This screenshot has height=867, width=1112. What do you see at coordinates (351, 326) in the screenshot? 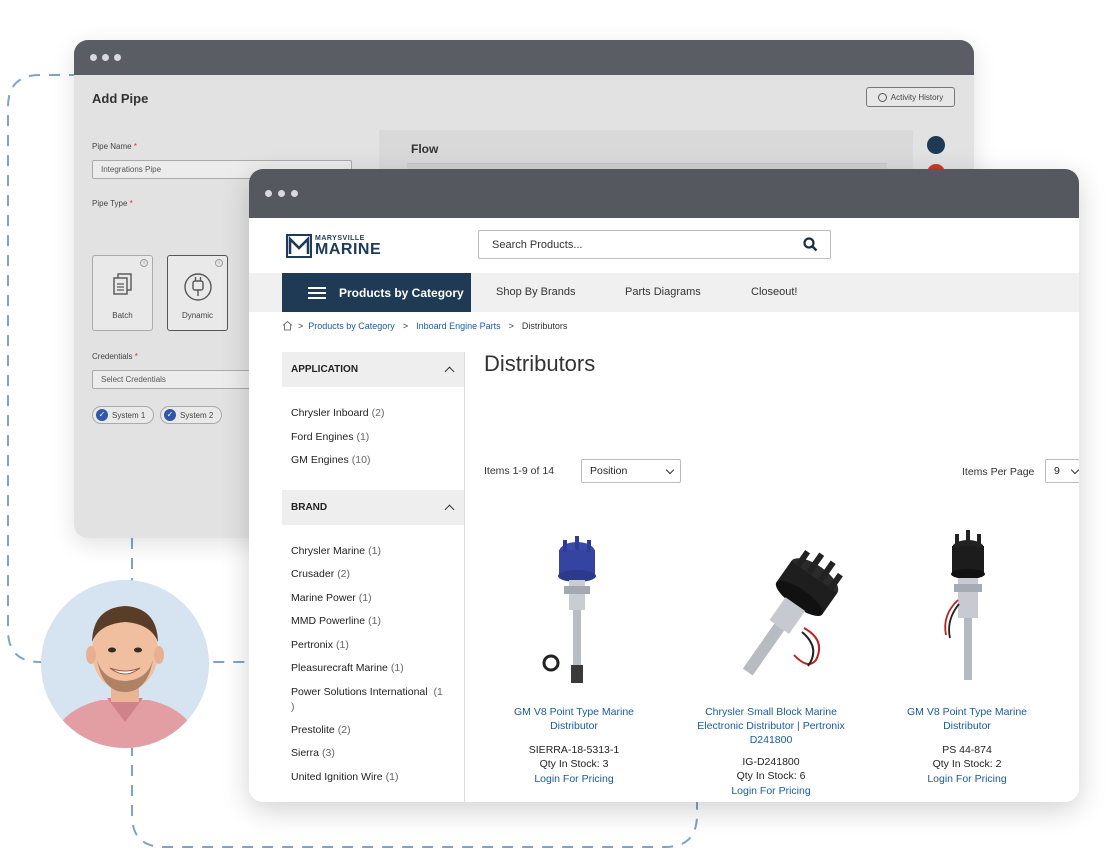
I see `breadcrumb-link: Products by Category` at bounding box center [351, 326].